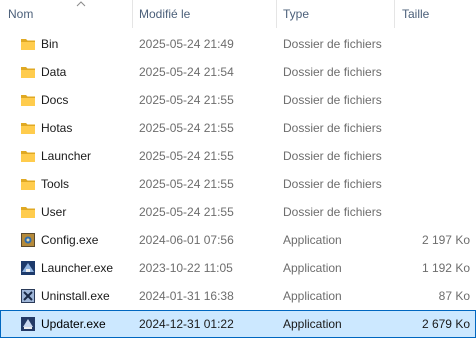 This screenshot has width=476, height=341. What do you see at coordinates (186, 72) in the screenshot?
I see `modified-date: 2025-05-24 21:54` at bounding box center [186, 72].